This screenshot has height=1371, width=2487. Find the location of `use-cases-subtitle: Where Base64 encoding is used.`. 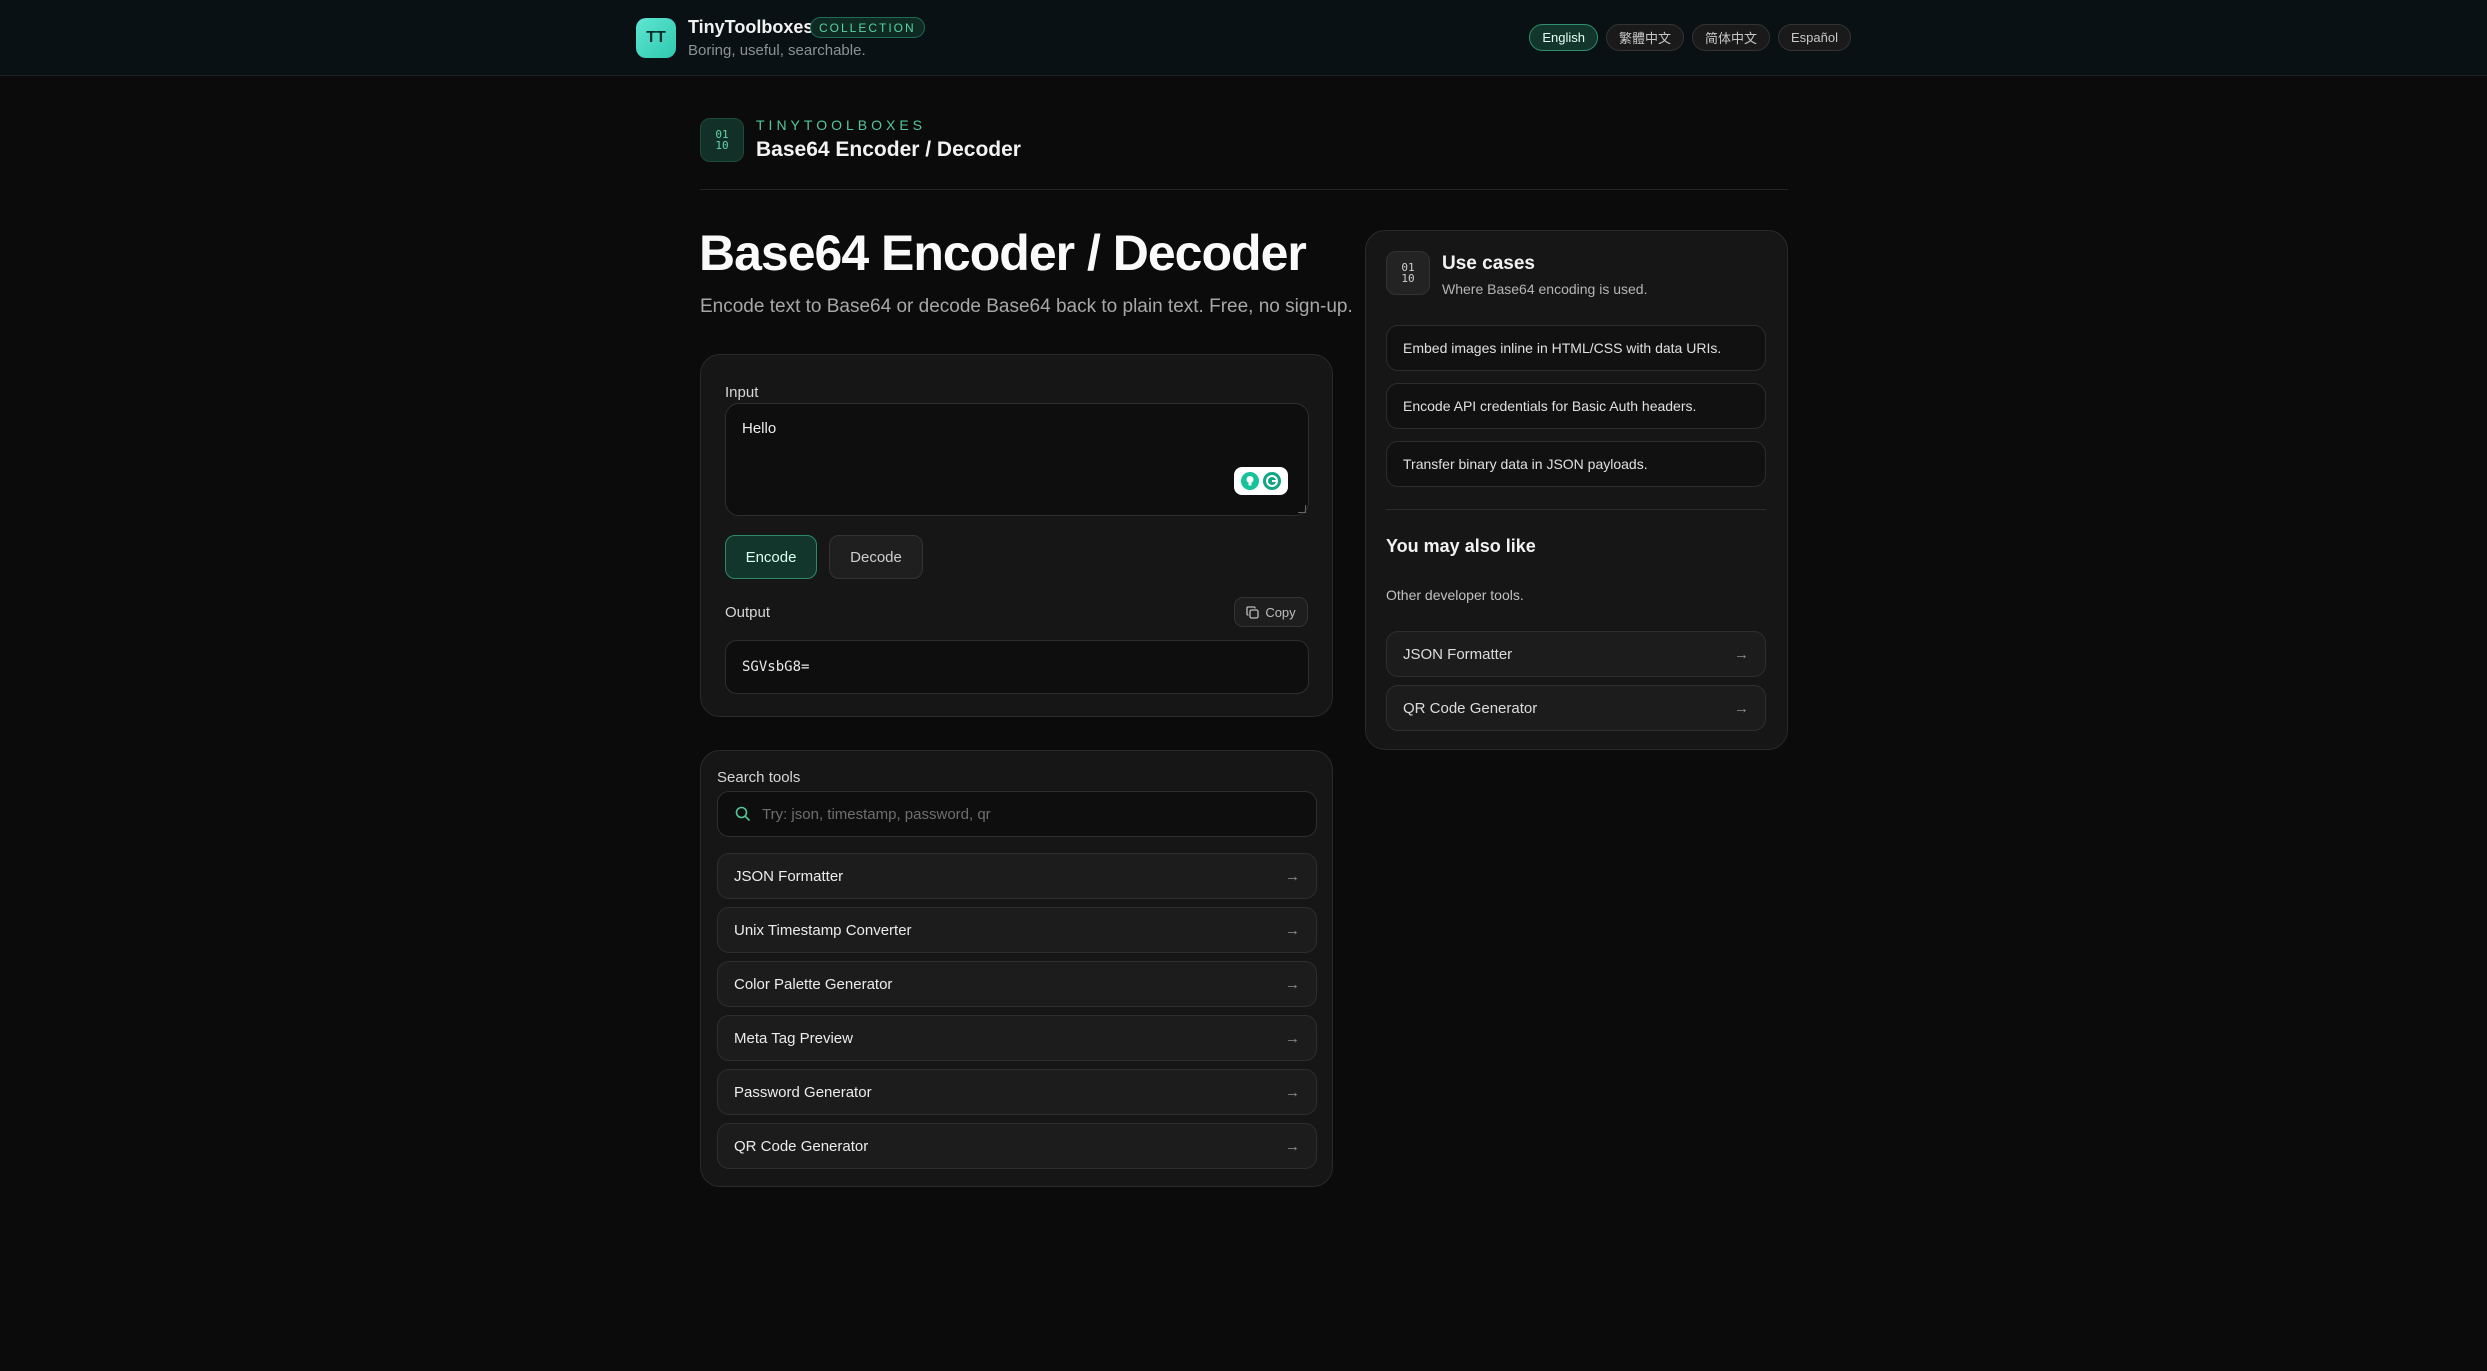

use-cases-subtitle: Where Base64 encoding is used. is located at coordinates (1545, 289).